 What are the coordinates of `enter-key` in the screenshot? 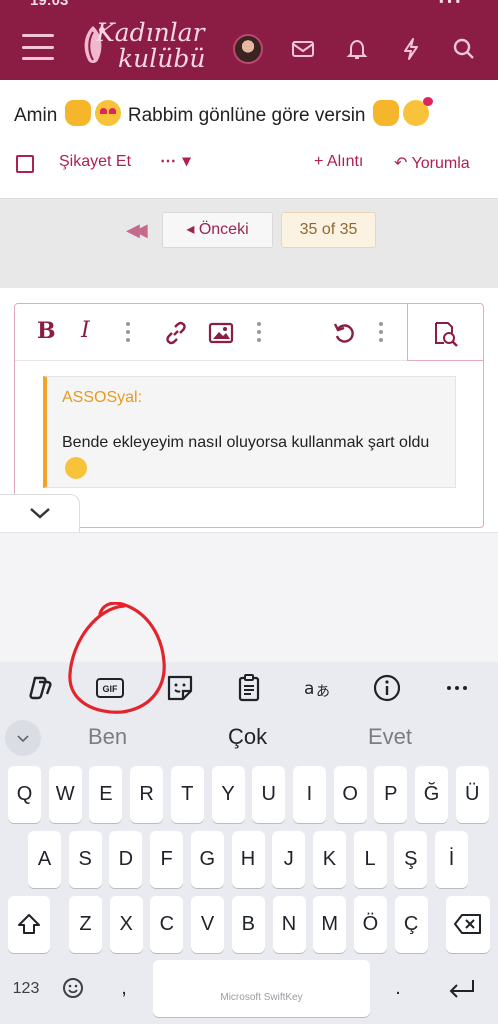 It's located at (462, 988).